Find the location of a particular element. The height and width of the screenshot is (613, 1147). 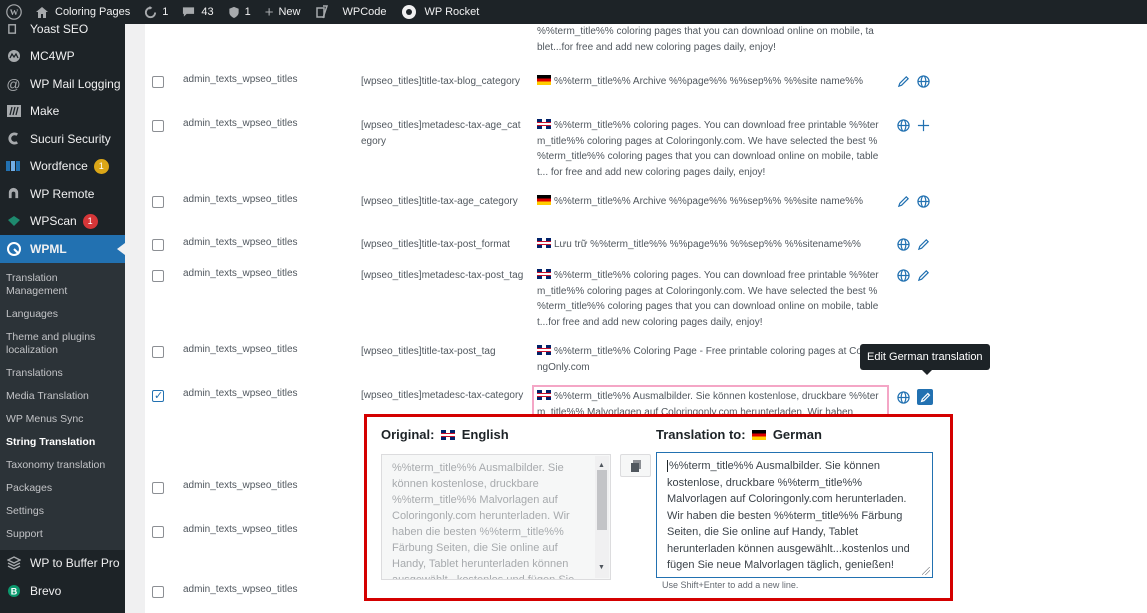

menu-mc4wp: MC4WP is located at coordinates (62, 57).